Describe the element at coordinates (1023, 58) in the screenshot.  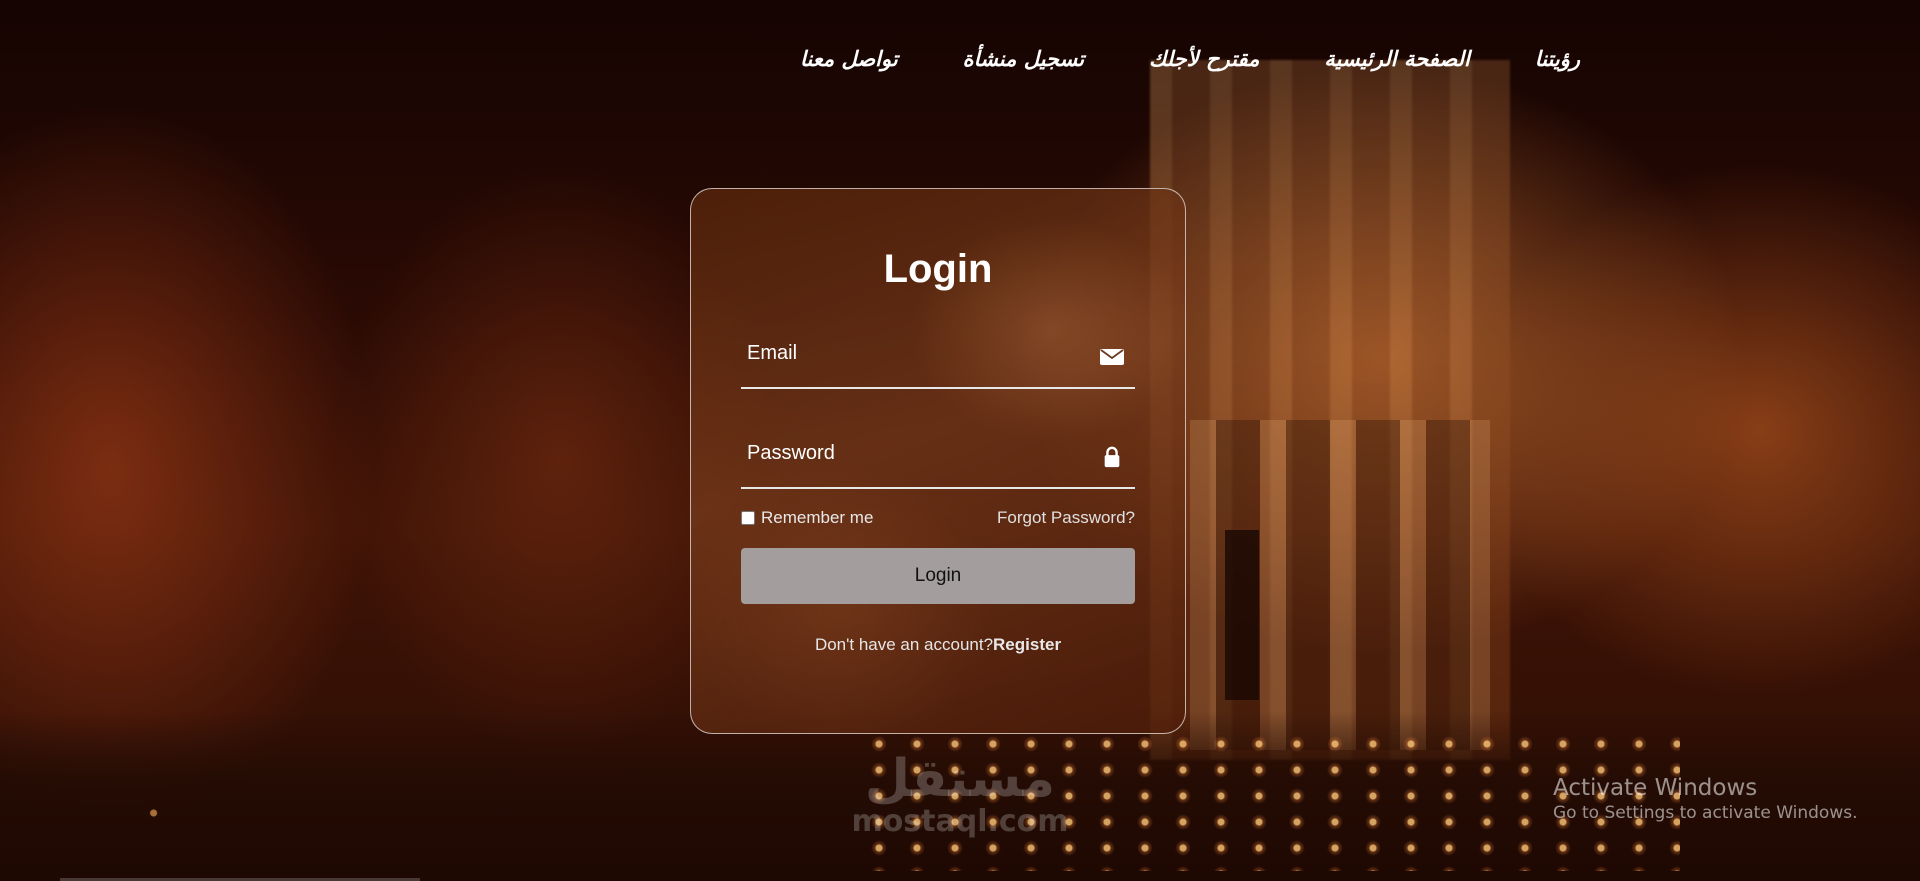
I see `nav-item-register-facility: تسجيل منشأة` at that location.